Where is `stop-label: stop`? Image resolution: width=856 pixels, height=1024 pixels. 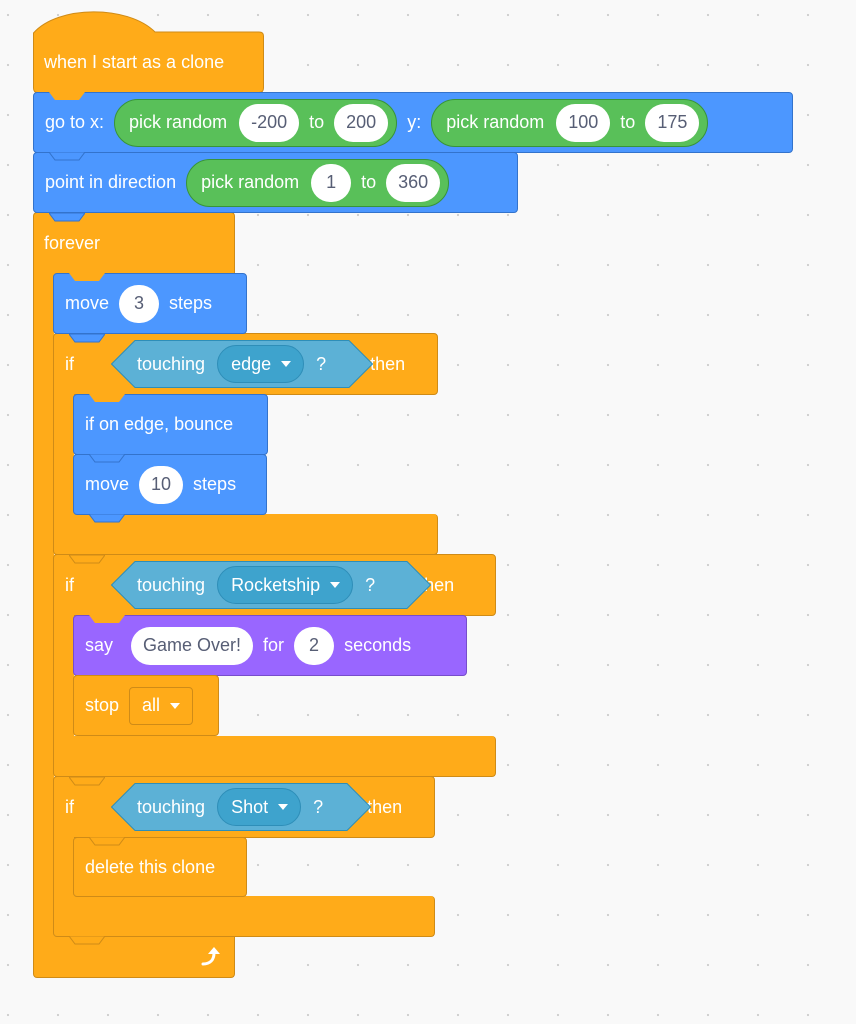 stop-label: stop is located at coordinates (102, 705).